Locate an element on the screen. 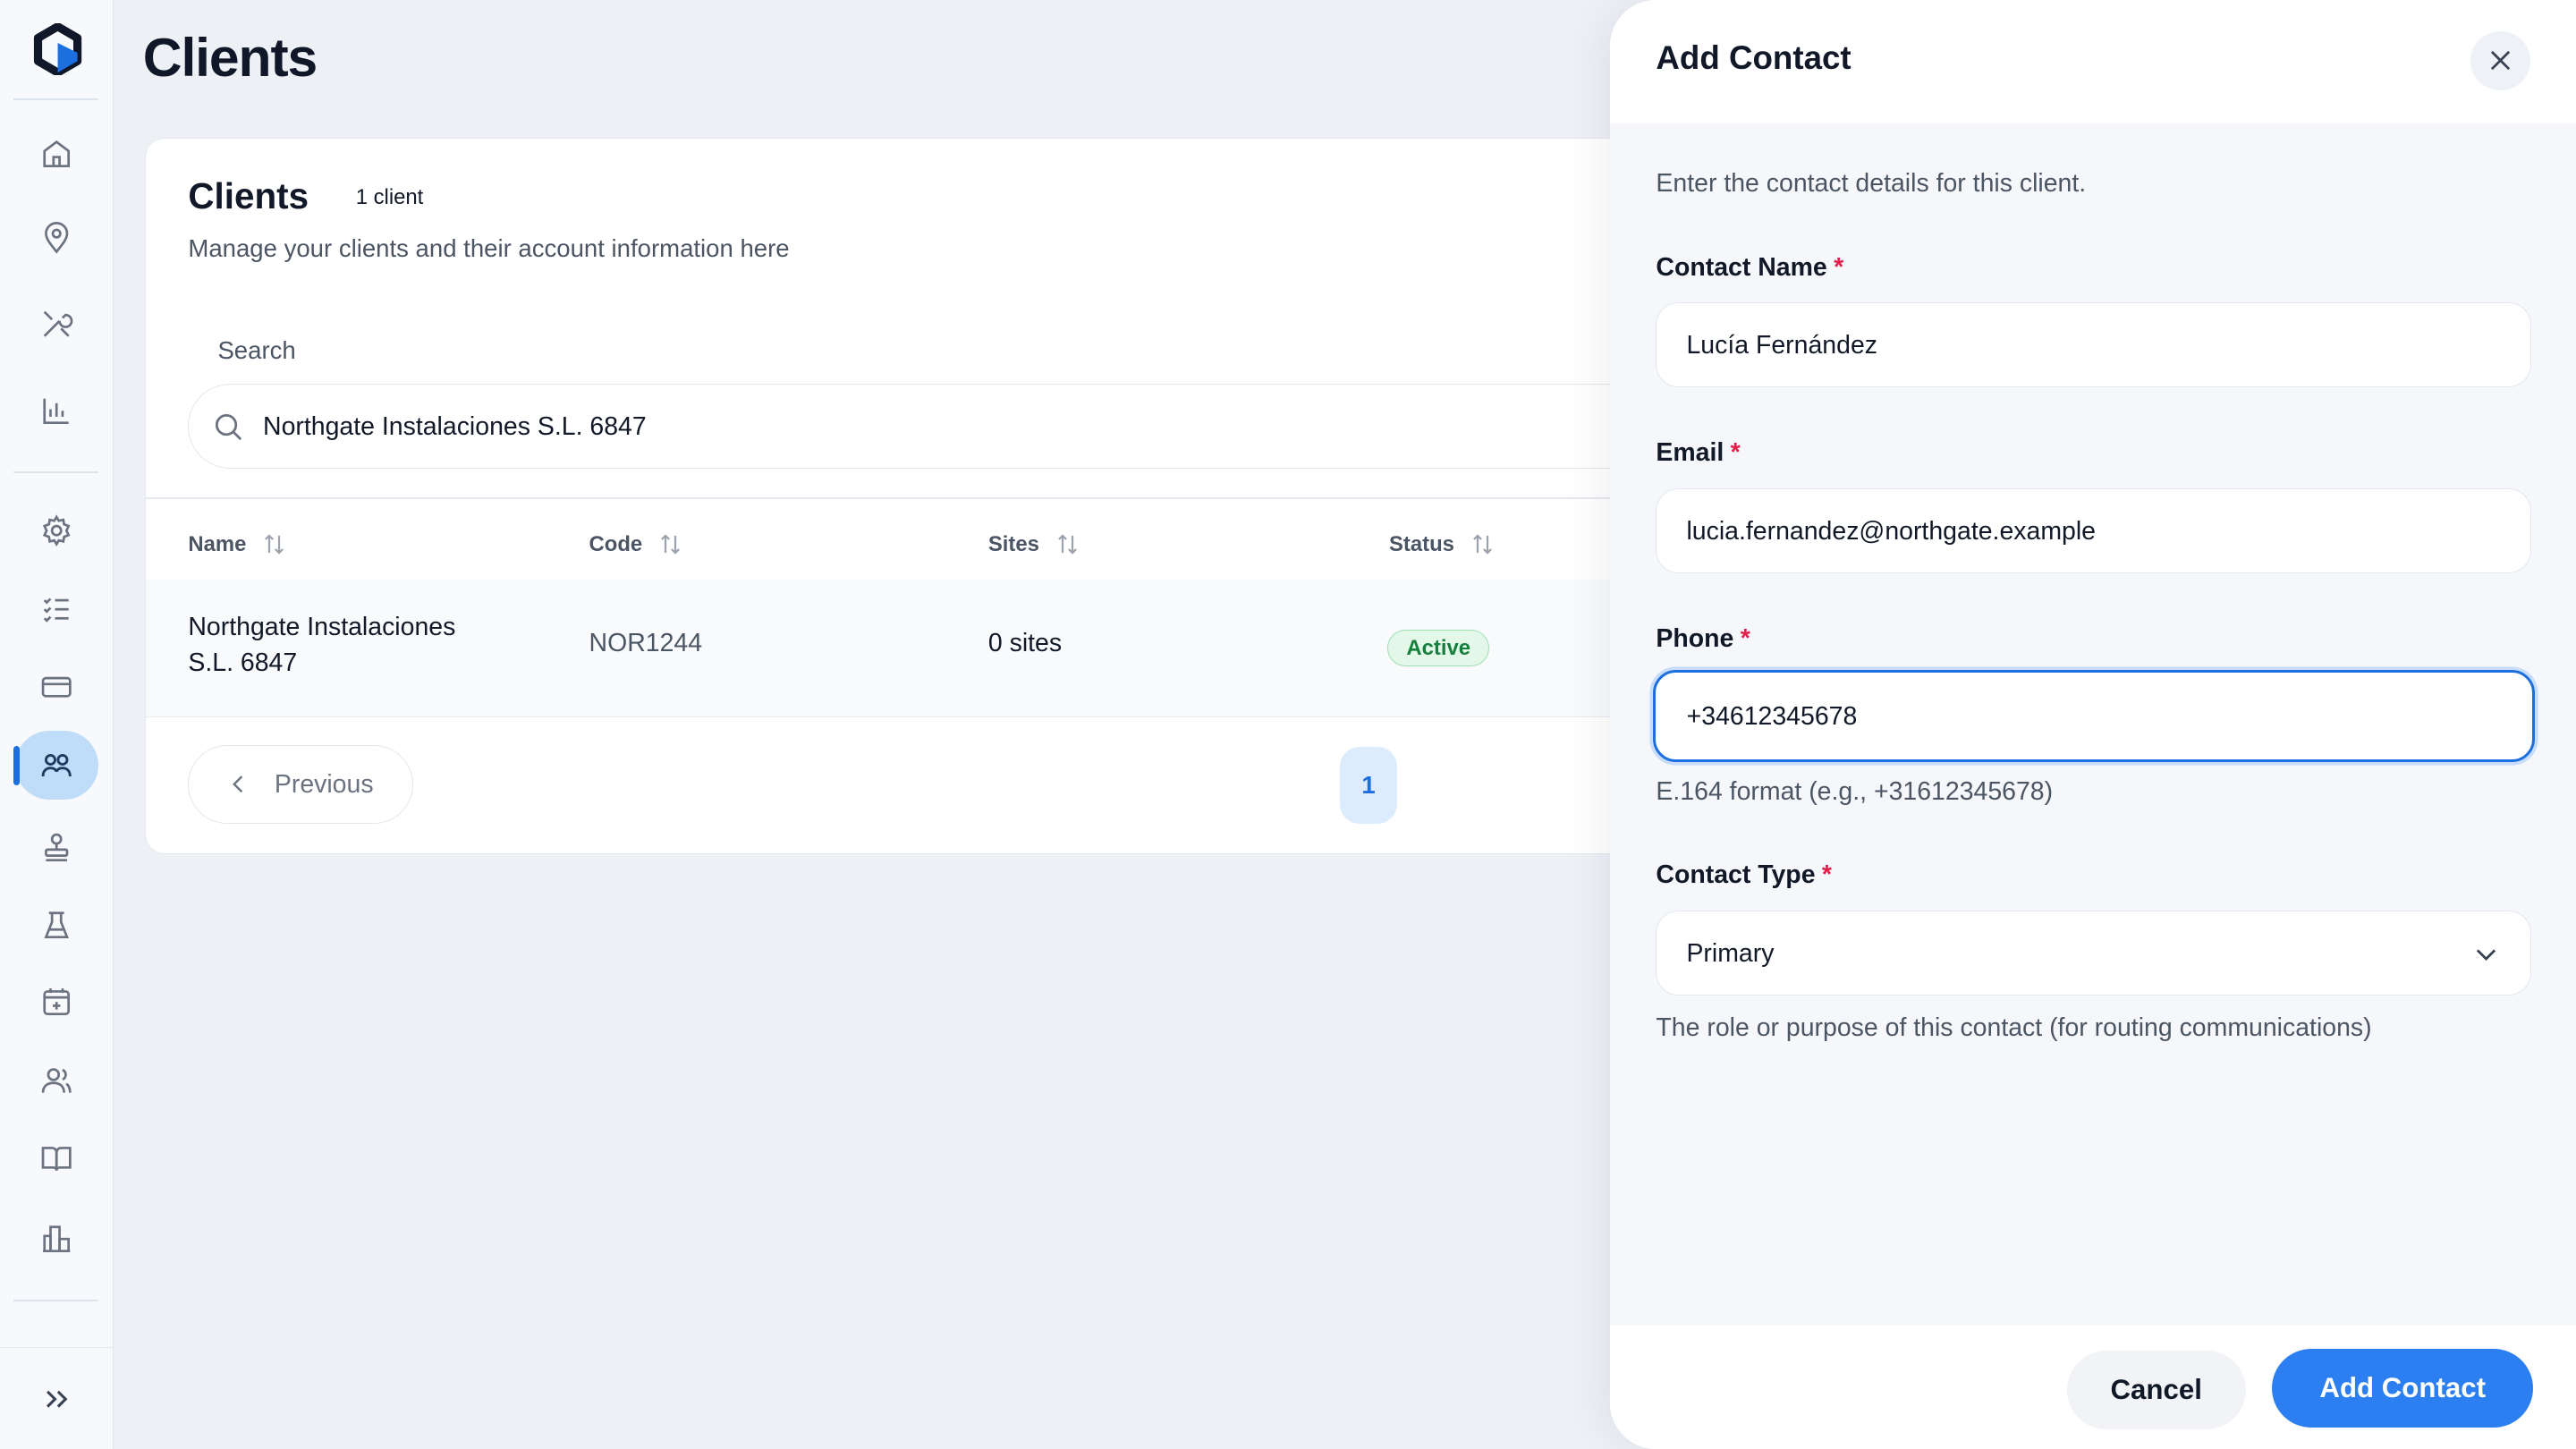 Image resolution: width=2576 pixels, height=1449 pixels. search-input: Northgate Instalaciones S.L. 6847 is located at coordinates (987, 426).